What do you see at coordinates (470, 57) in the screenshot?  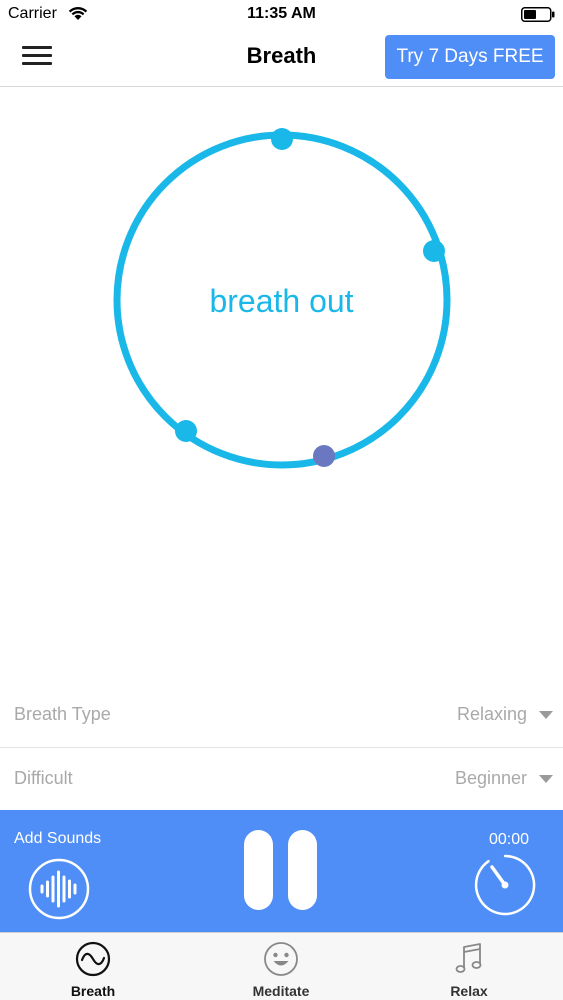 I see `try-free-button: Try 7 Days FREE` at bounding box center [470, 57].